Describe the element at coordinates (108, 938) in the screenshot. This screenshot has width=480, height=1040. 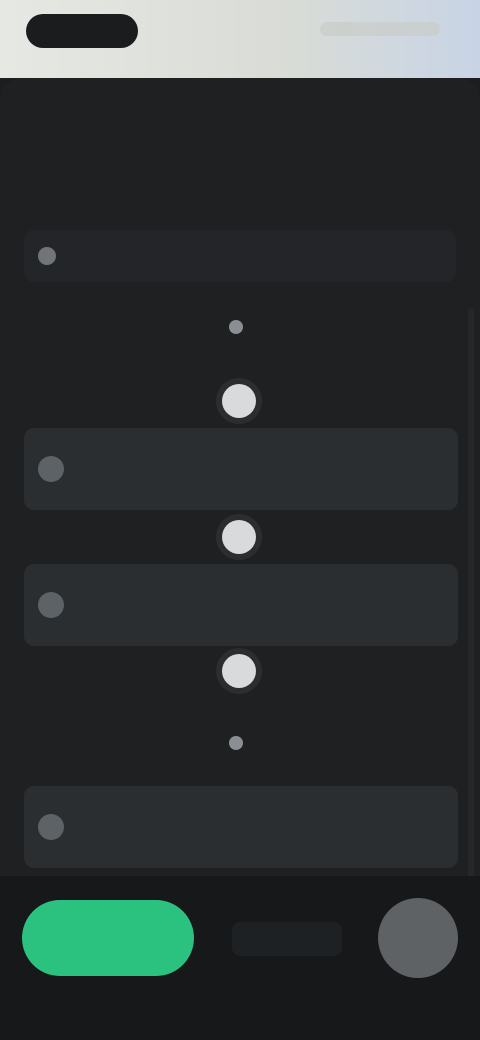
I see `primary-action-button` at that location.